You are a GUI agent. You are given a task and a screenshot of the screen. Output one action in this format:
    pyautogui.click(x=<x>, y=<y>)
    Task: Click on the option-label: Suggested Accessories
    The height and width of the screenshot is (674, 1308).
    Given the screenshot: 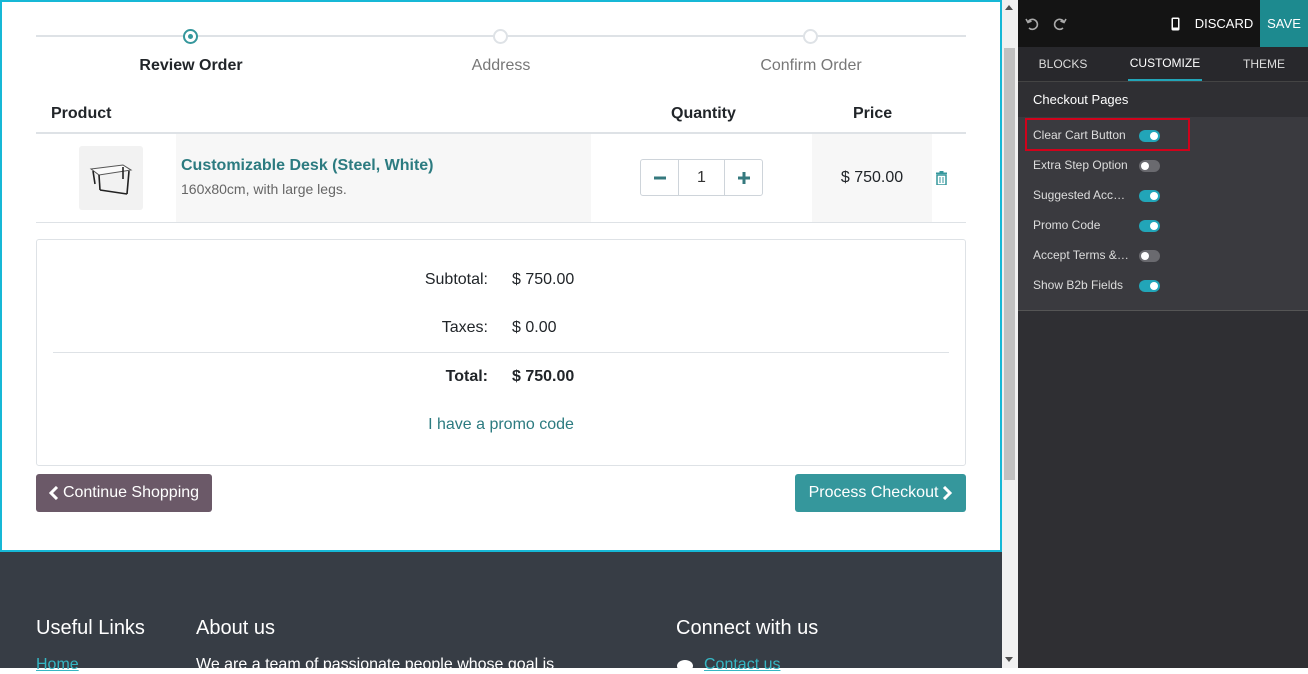 What is the action you would take?
    pyautogui.click(x=1082, y=195)
    